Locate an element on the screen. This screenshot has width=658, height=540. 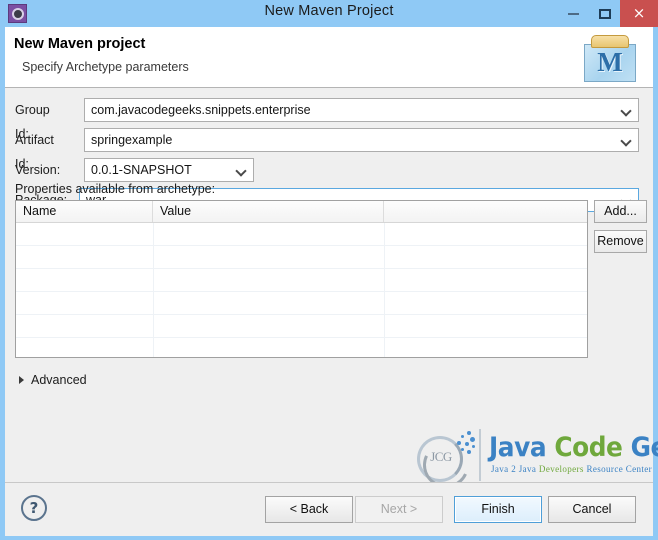
close-icon: × is located at coordinates (639, 13).